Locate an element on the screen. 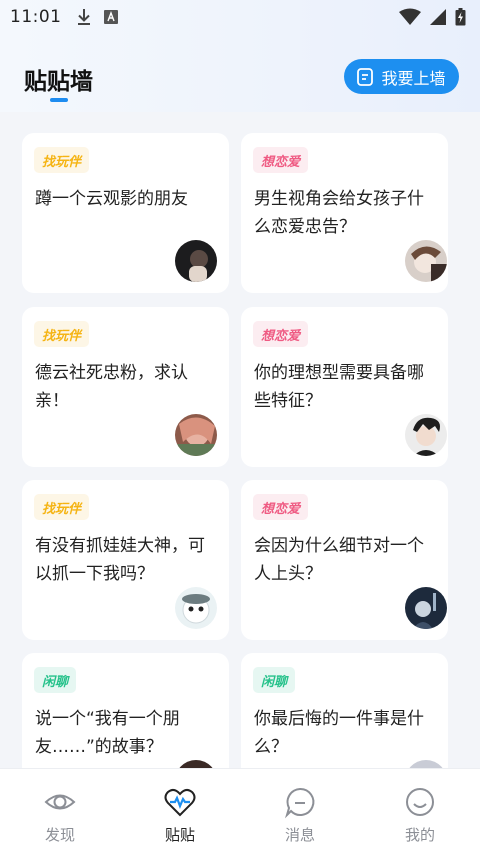 This screenshot has width=480, height=852. smile-icon is located at coordinates (420, 802).